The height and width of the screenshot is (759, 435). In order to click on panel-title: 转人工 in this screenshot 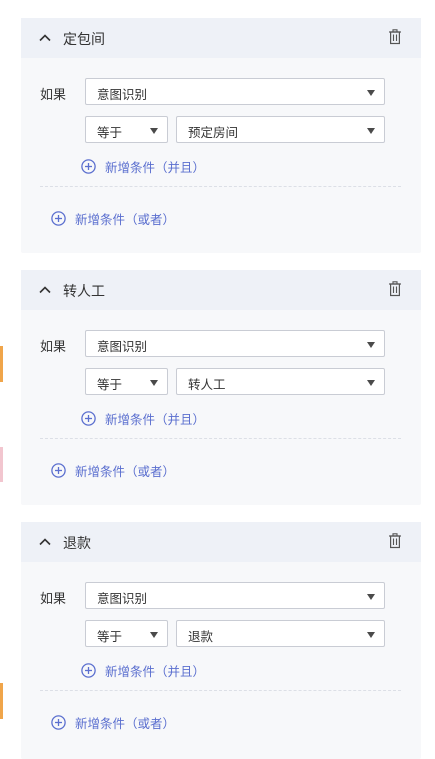, I will do `click(84, 292)`.